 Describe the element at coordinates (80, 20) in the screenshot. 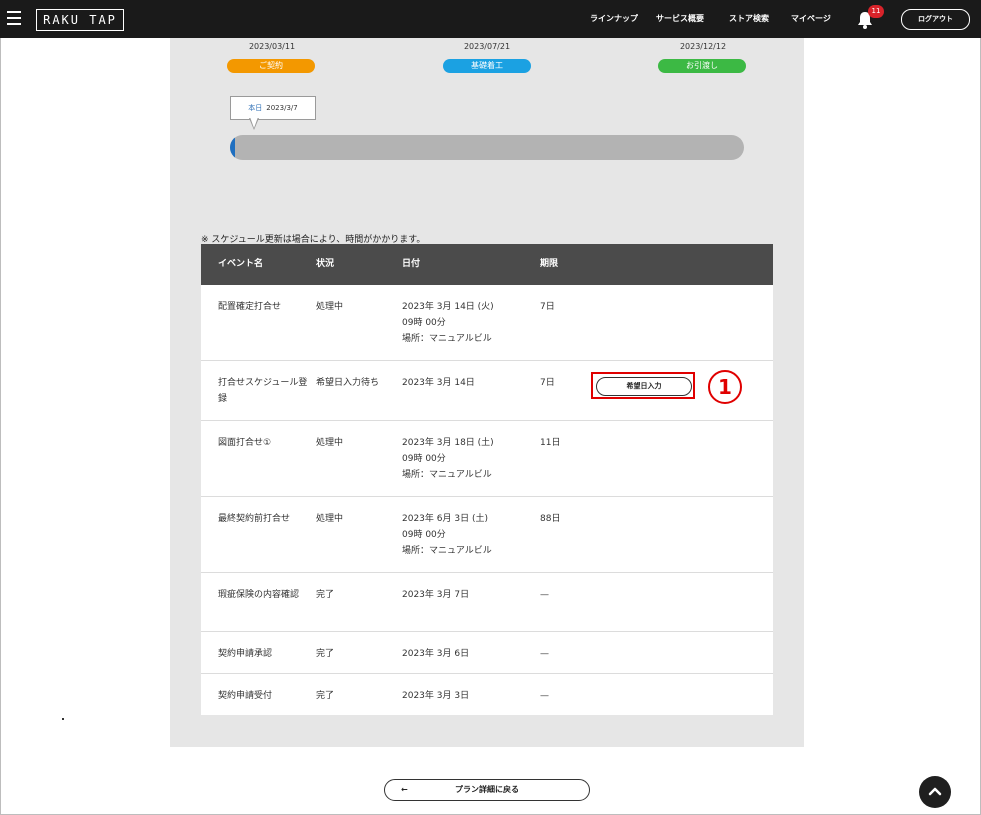

I see `raku-tap-logo: RAKU TAP` at that location.